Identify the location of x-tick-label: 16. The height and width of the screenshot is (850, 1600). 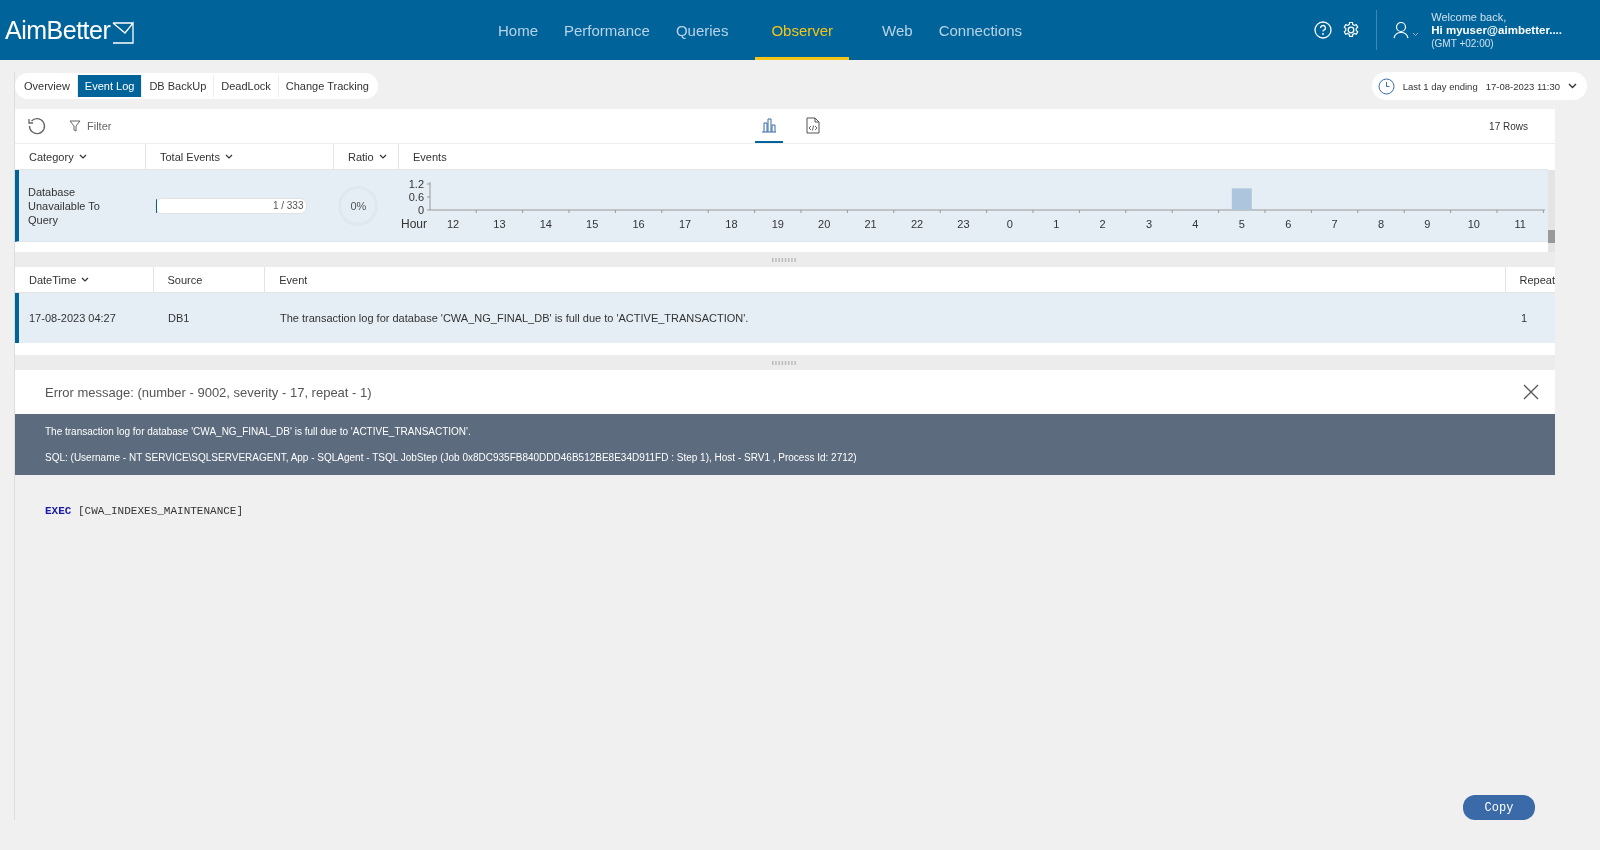
(638, 223).